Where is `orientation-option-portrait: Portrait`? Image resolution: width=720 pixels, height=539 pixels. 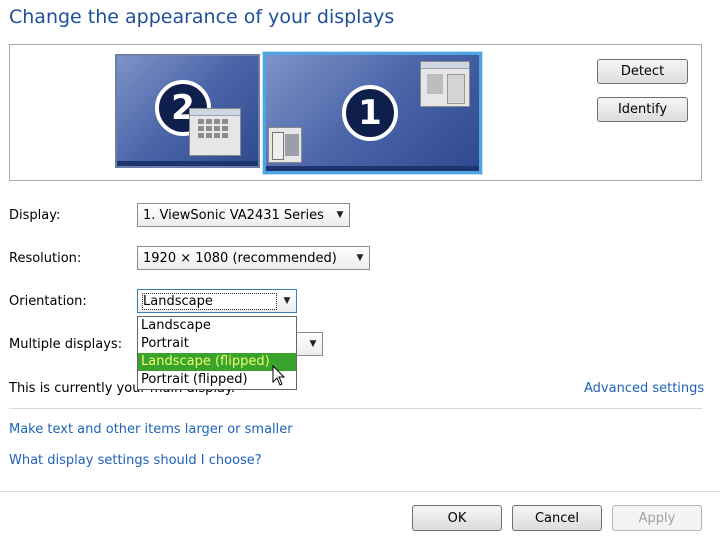 orientation-option-portrait: Portrait is located at coordinates (217, 344).